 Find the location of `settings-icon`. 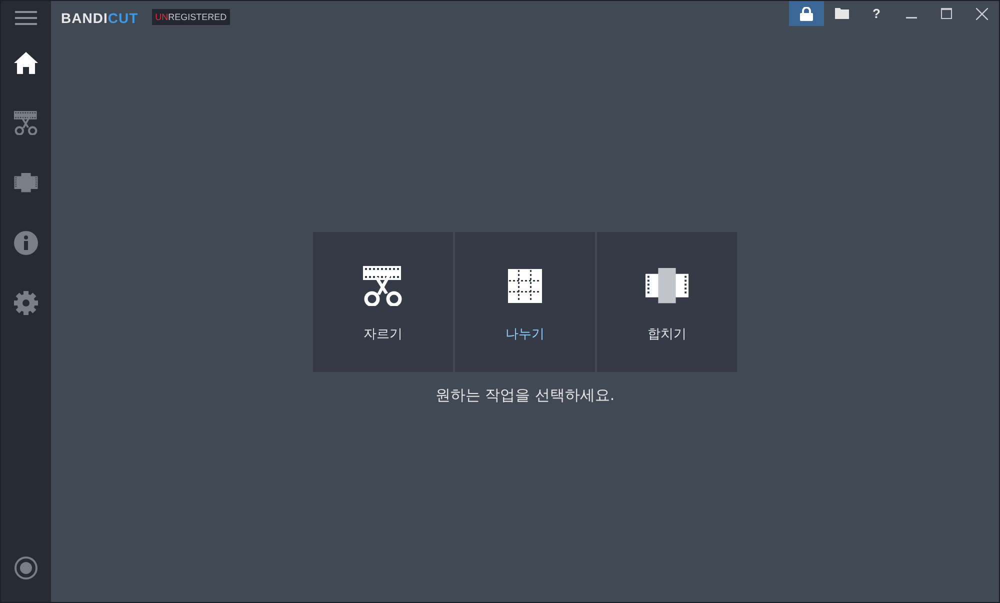

settings-icon is located at coordinates (26, 303).